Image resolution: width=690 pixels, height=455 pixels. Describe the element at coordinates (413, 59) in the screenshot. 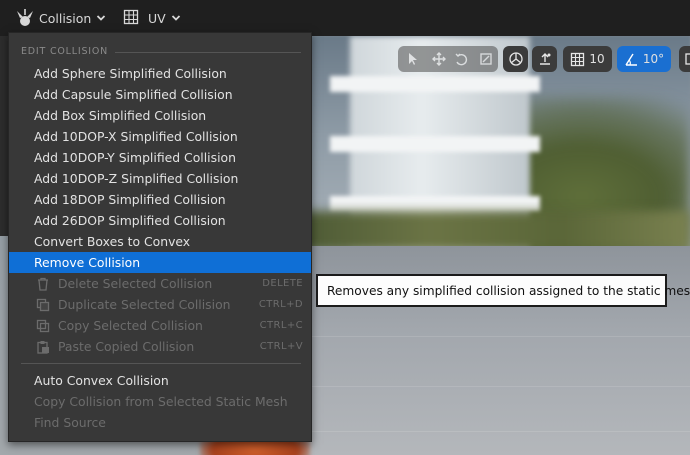

I see `select-icon` at that location.